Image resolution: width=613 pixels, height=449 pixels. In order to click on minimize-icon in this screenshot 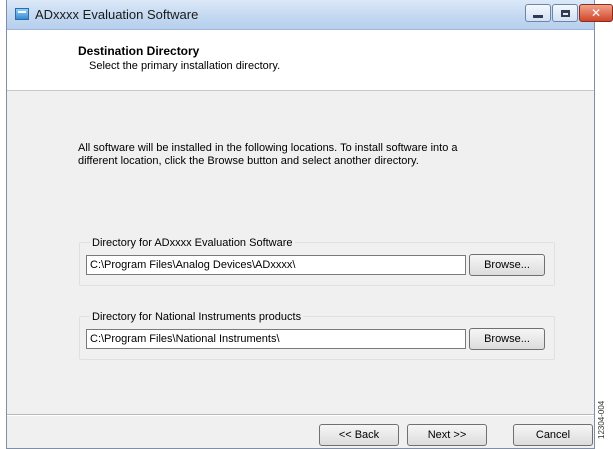, I will do `click(538, 16)`.